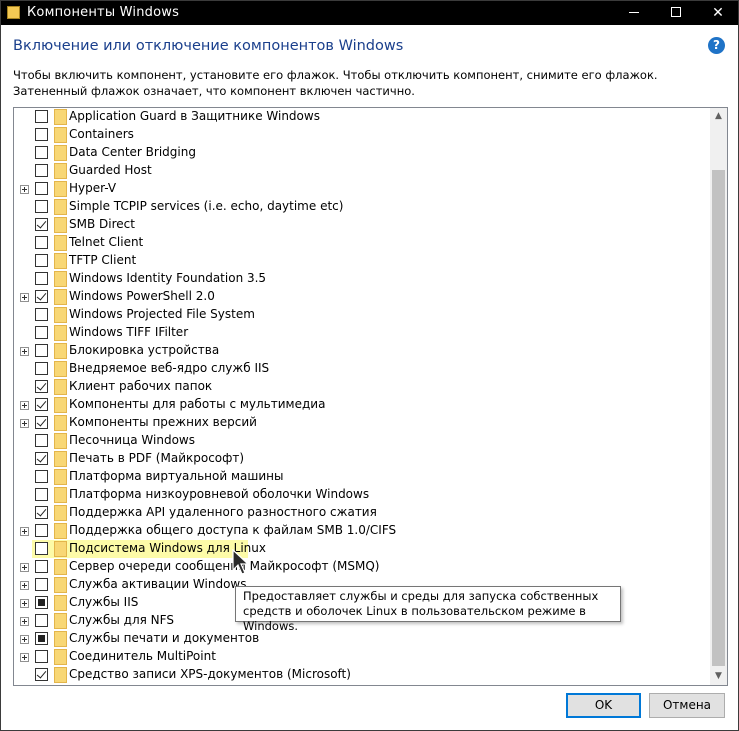 Image resolution: width=739 pixels, height=731 pixels. Describe the element at coordinates (718, 676) in the screenshot. I see `scroll-down-icon: ▼` at that location.